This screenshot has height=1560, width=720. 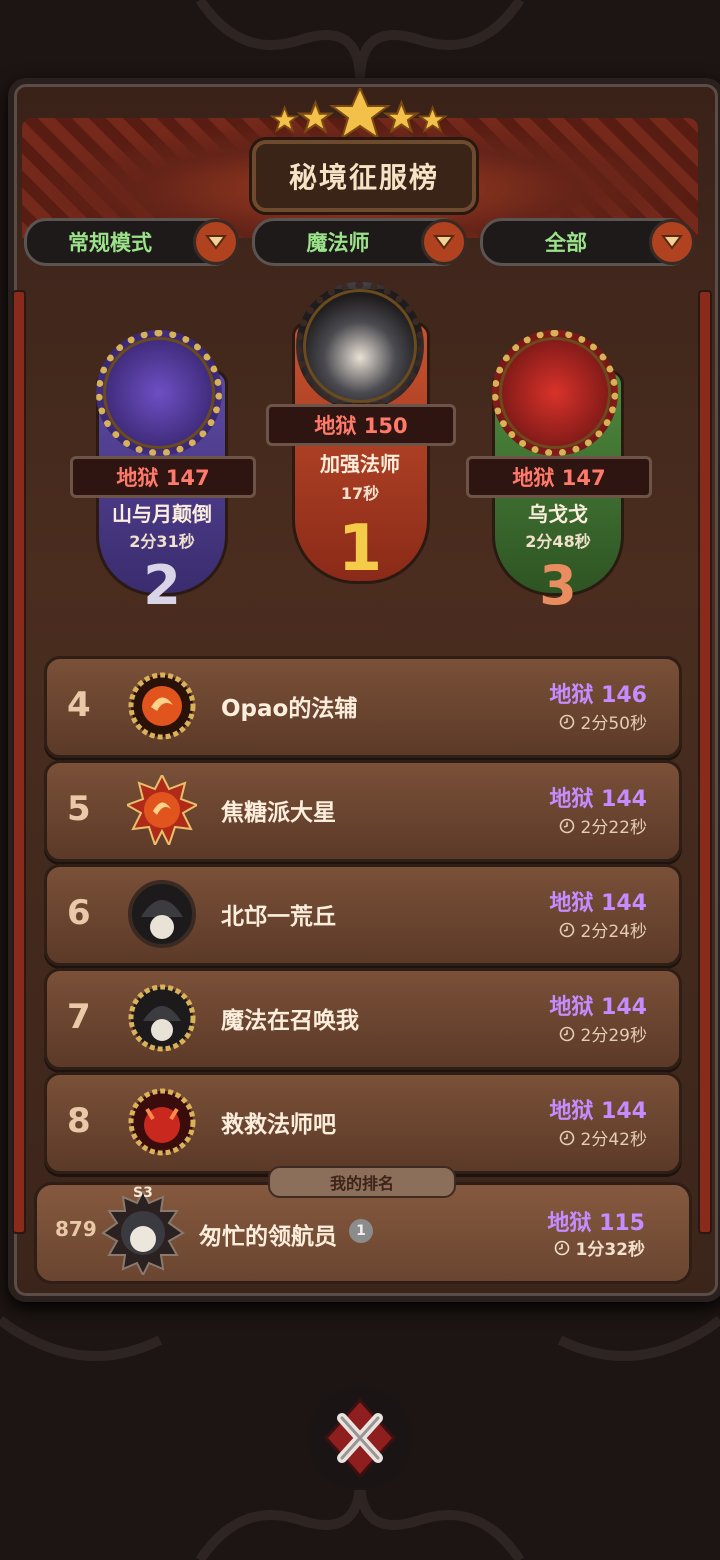 I want to click on podium-rank: 2, so click(x=162, y=585).